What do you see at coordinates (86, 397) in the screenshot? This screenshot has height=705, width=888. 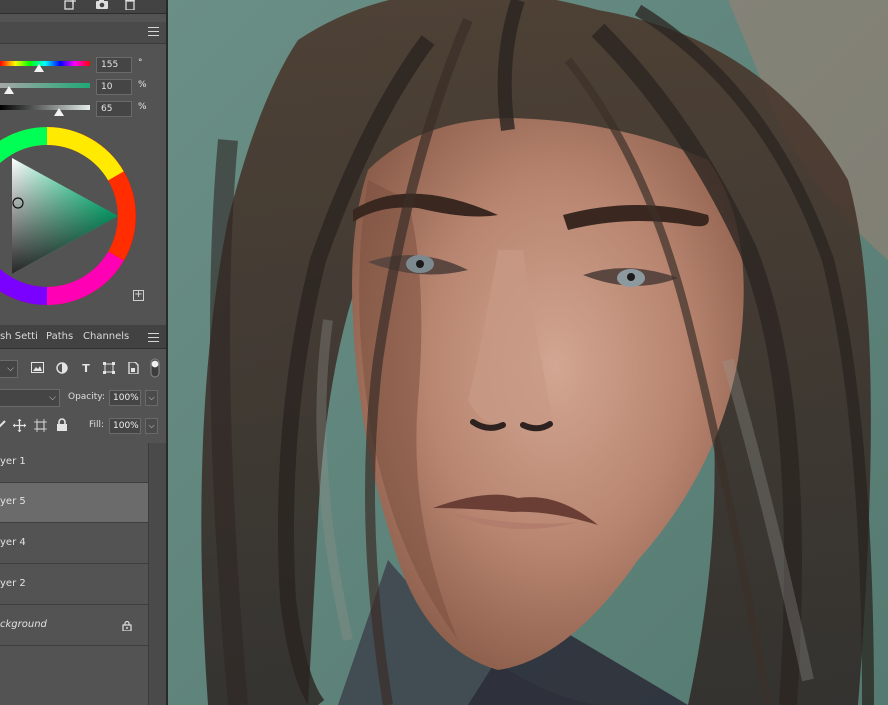 I see `opacity-label: Opacity:` at bounding box center [86, 397].